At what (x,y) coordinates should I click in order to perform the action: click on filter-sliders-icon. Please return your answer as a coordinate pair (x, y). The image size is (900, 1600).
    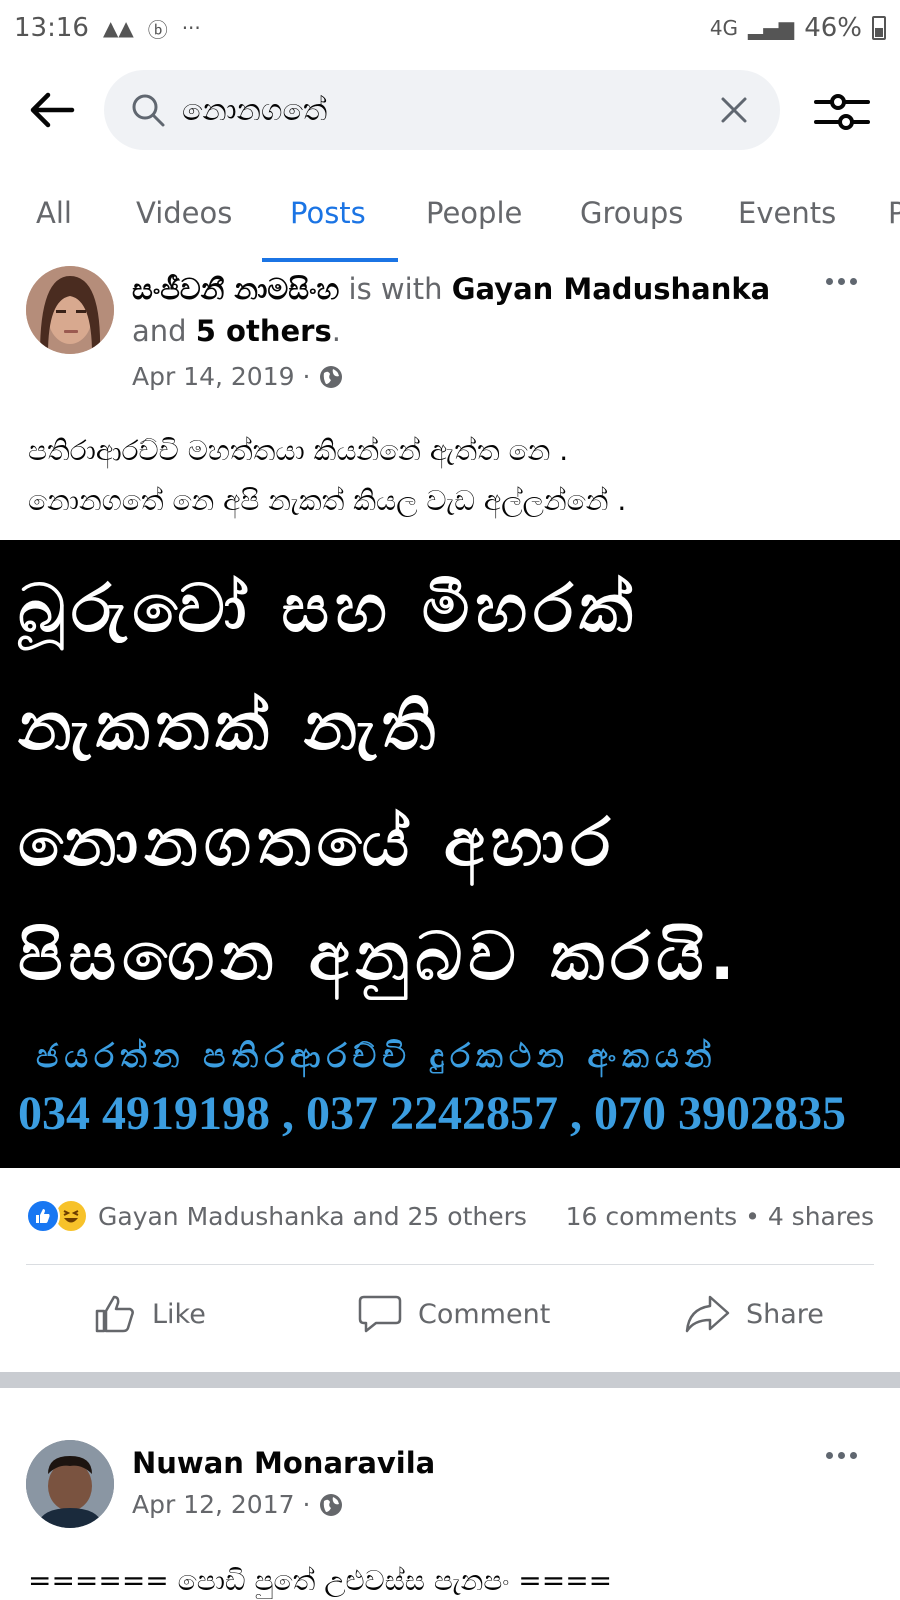
    Looking at the image, I should click on (842, 112).